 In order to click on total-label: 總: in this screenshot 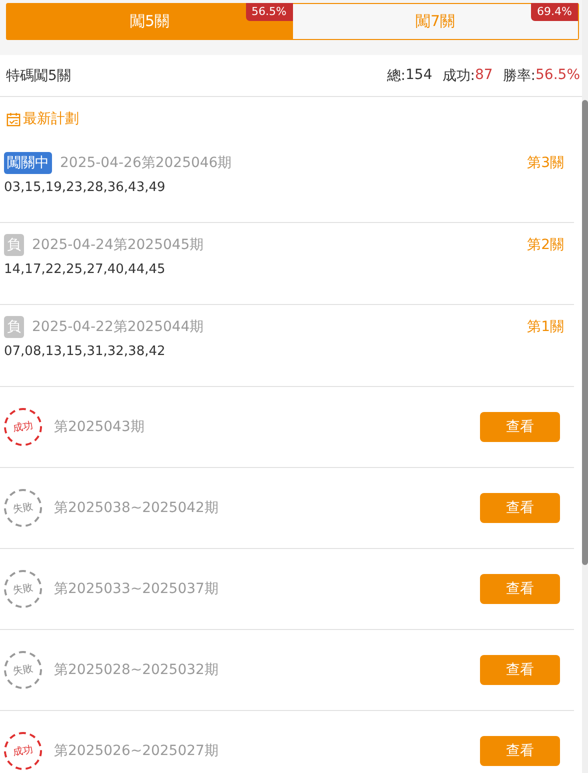, I will do `click(396, 75)`.